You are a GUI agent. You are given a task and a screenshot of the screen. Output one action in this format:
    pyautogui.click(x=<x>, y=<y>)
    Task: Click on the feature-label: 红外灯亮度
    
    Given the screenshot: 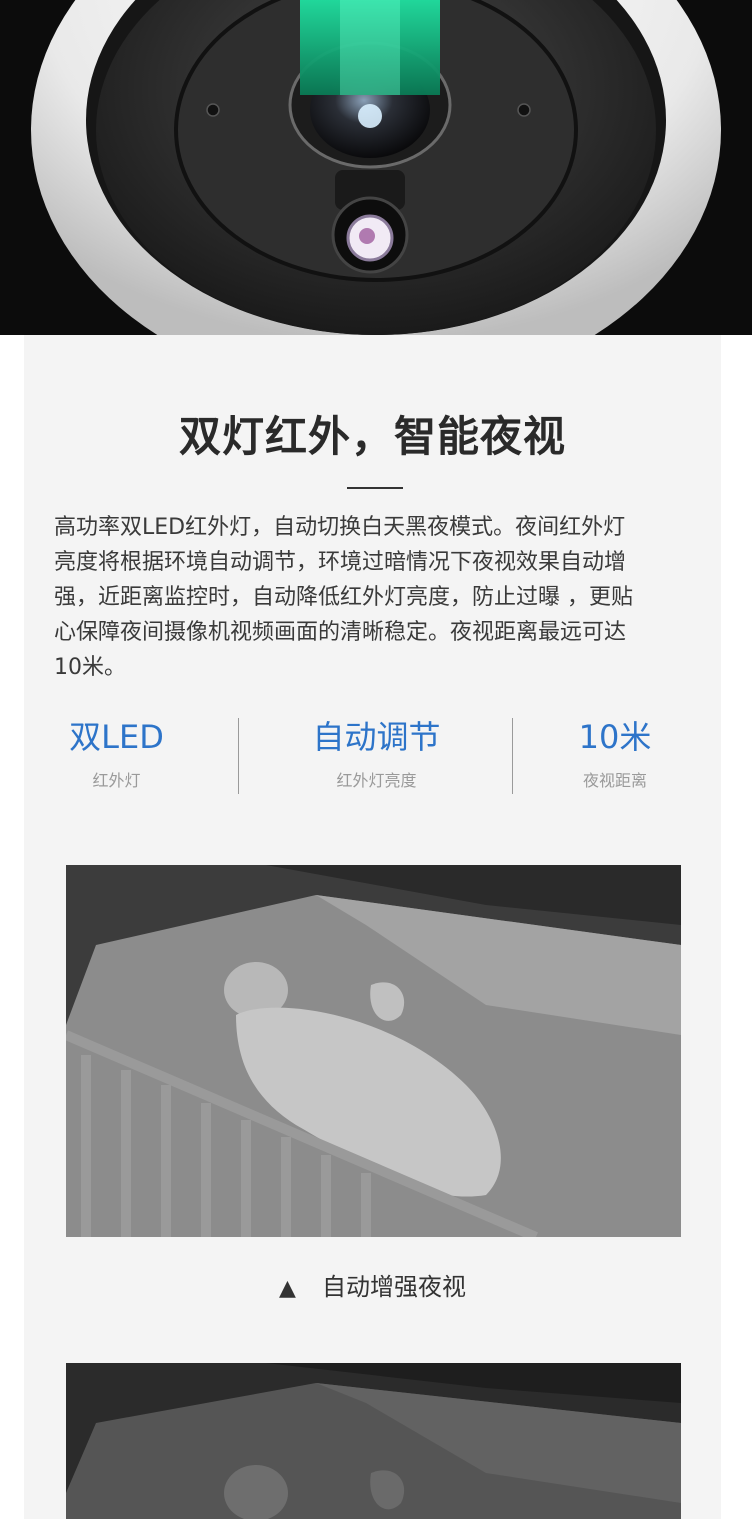 What is the action you would take?
    pyautogui.click(x=376, y=780)
    